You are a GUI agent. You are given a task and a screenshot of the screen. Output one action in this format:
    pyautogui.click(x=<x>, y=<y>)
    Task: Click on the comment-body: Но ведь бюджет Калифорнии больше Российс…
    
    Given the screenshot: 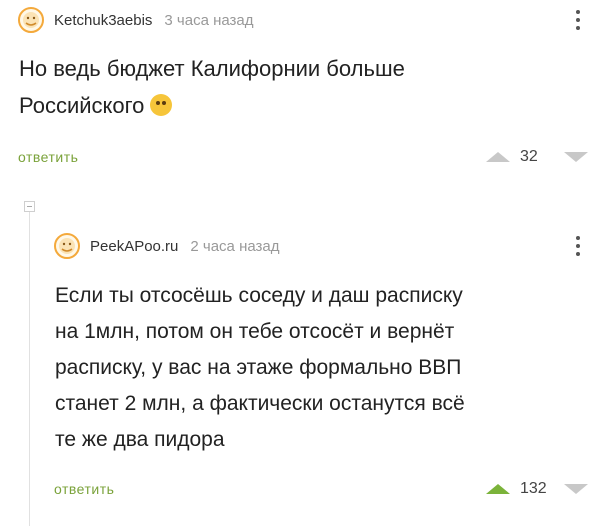 What is the action you would take?
    pyautogui.click(x=303, y=87)
    